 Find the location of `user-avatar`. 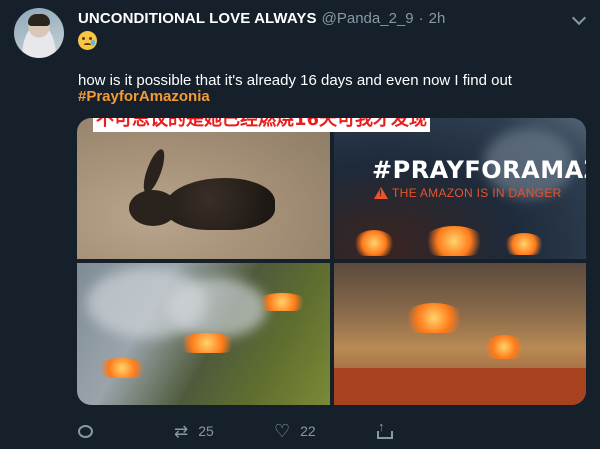

user-avatar is located at coordinates (39, 33).